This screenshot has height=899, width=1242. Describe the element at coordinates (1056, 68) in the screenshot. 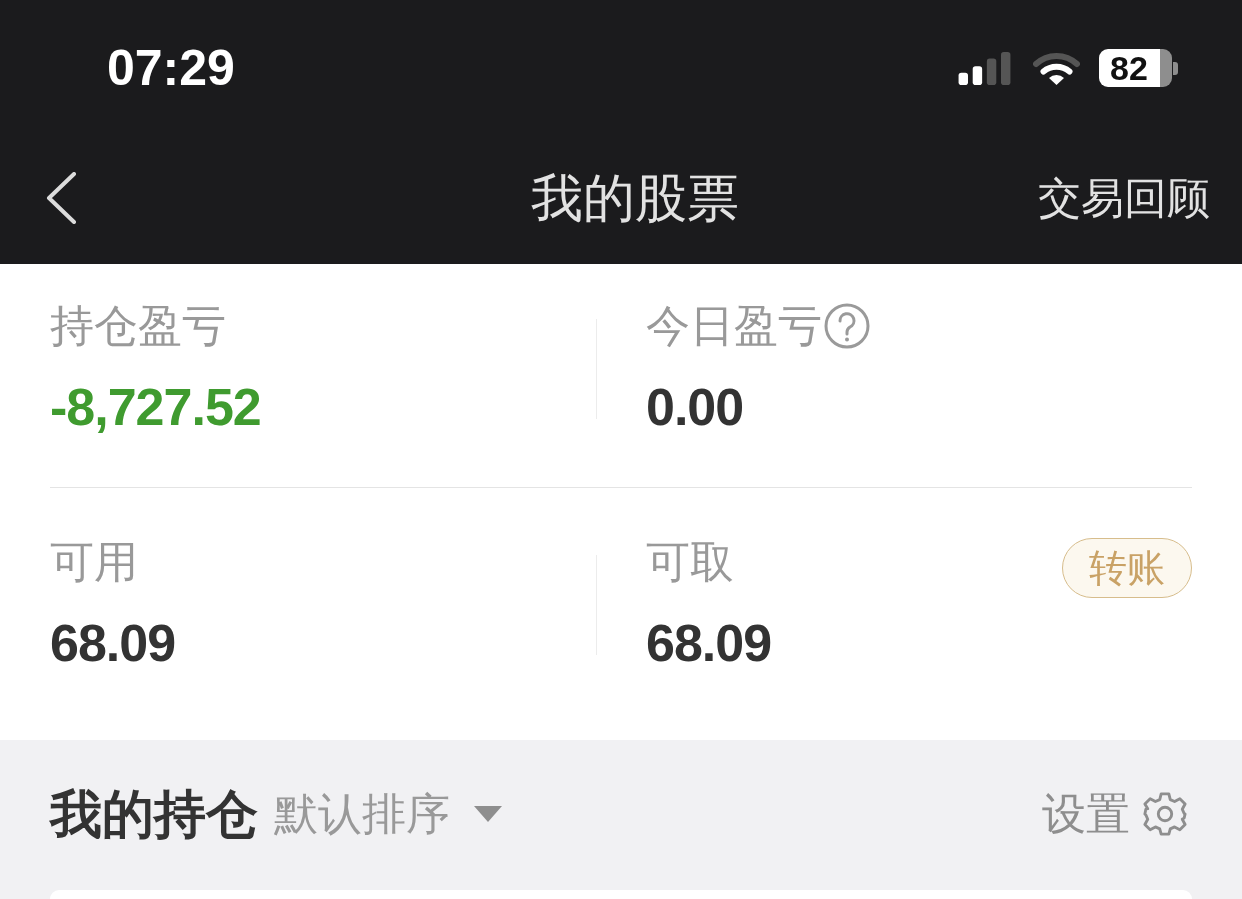

I see `wifi-icon` at that location.